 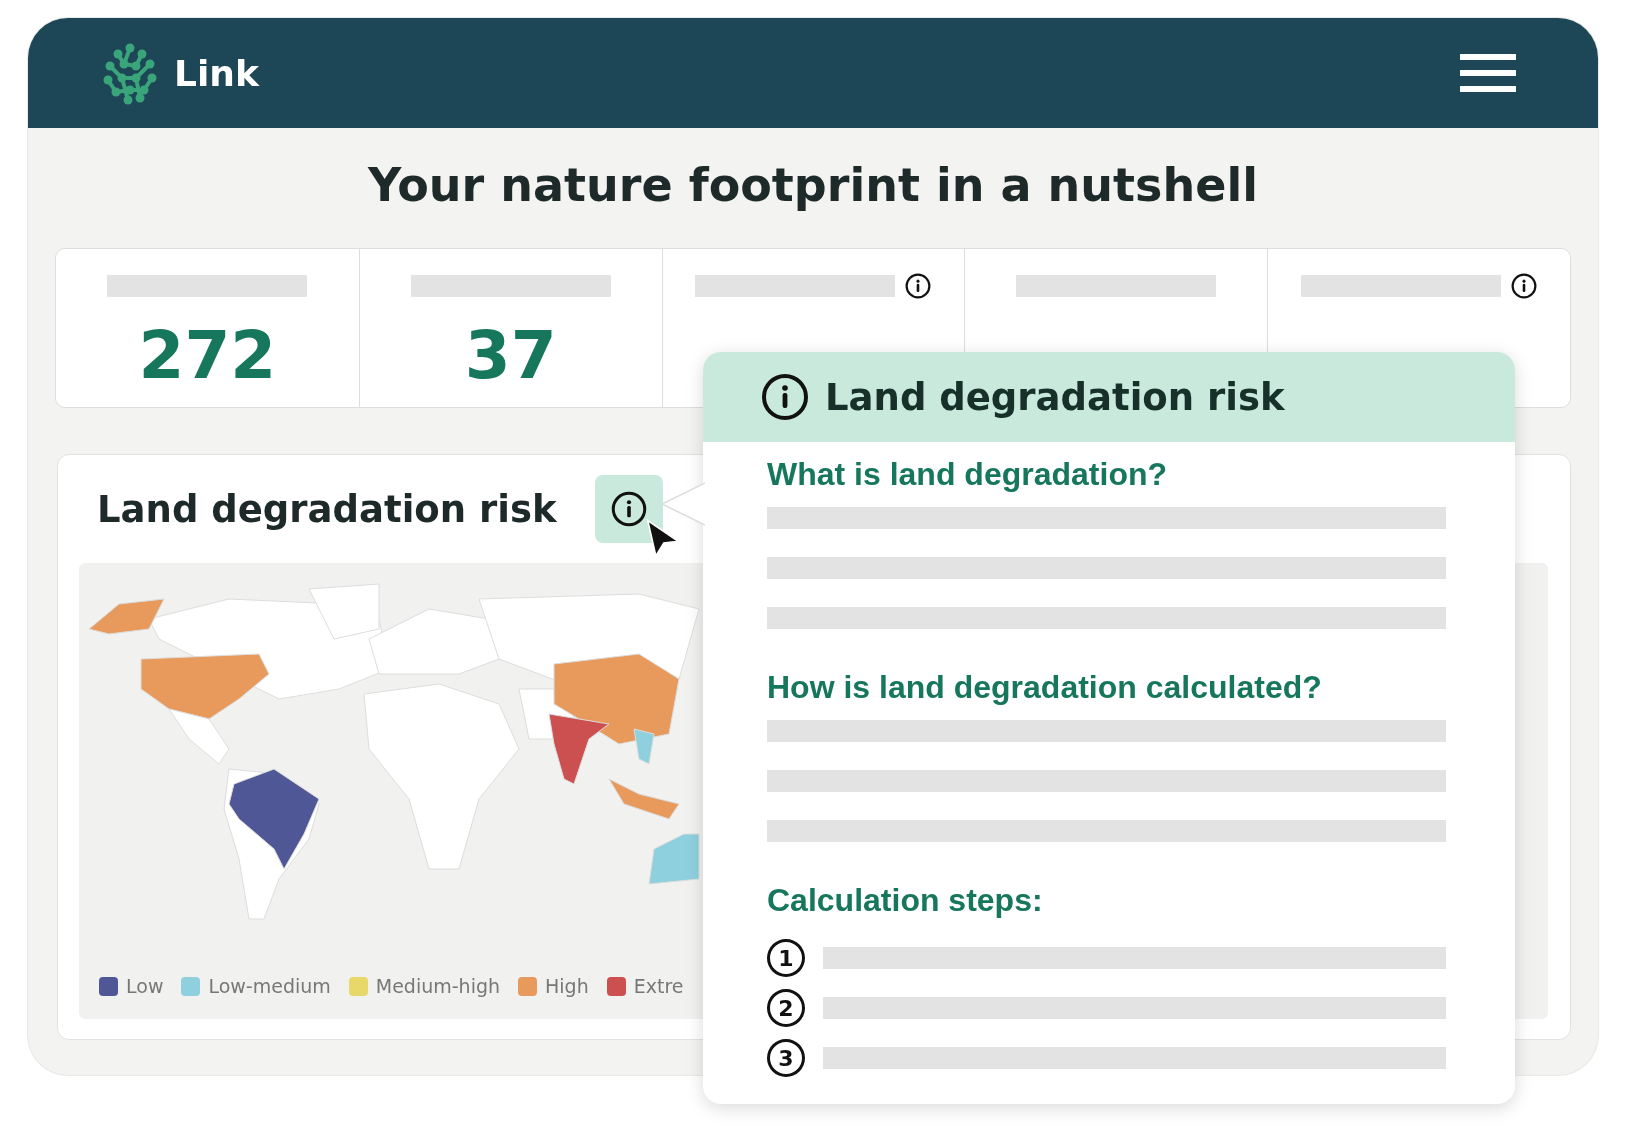 What do you see at coordinates (327, 509) in the screenshot?
I see `map-title: Land degradation risk` at bounding box center [327, 509].